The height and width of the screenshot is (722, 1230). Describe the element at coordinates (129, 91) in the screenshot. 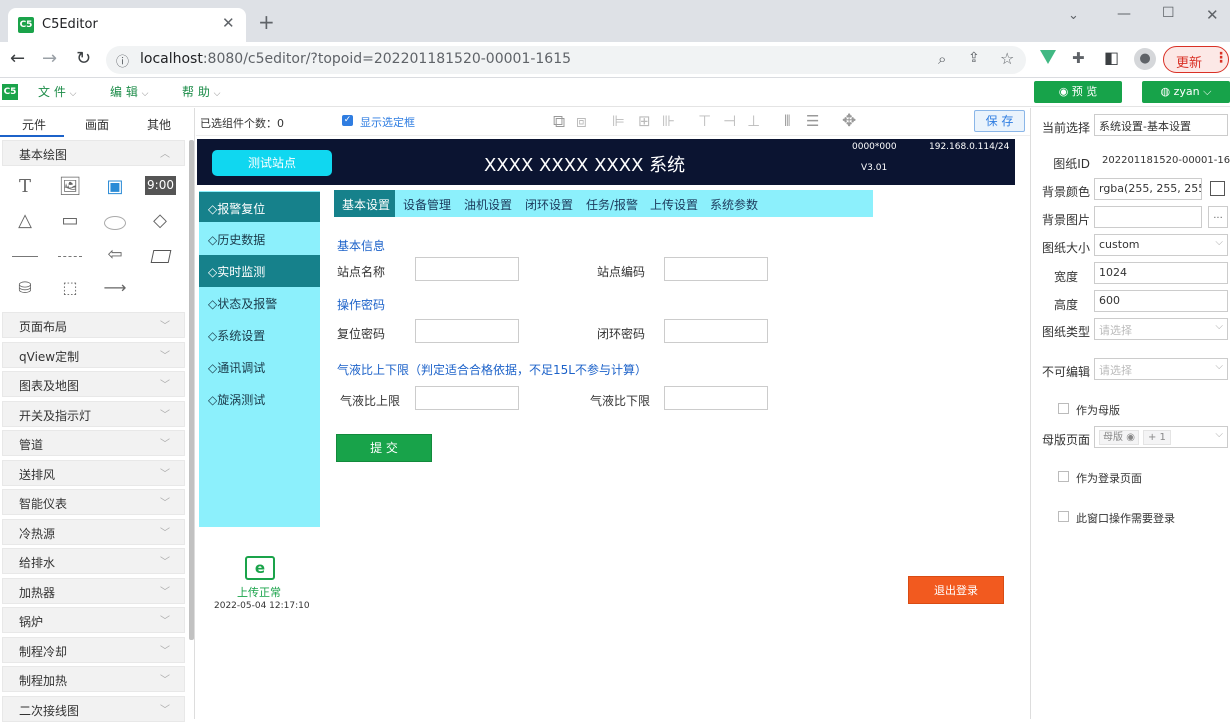

I see `menu-edit: 编 辑 ⌵` at that location.